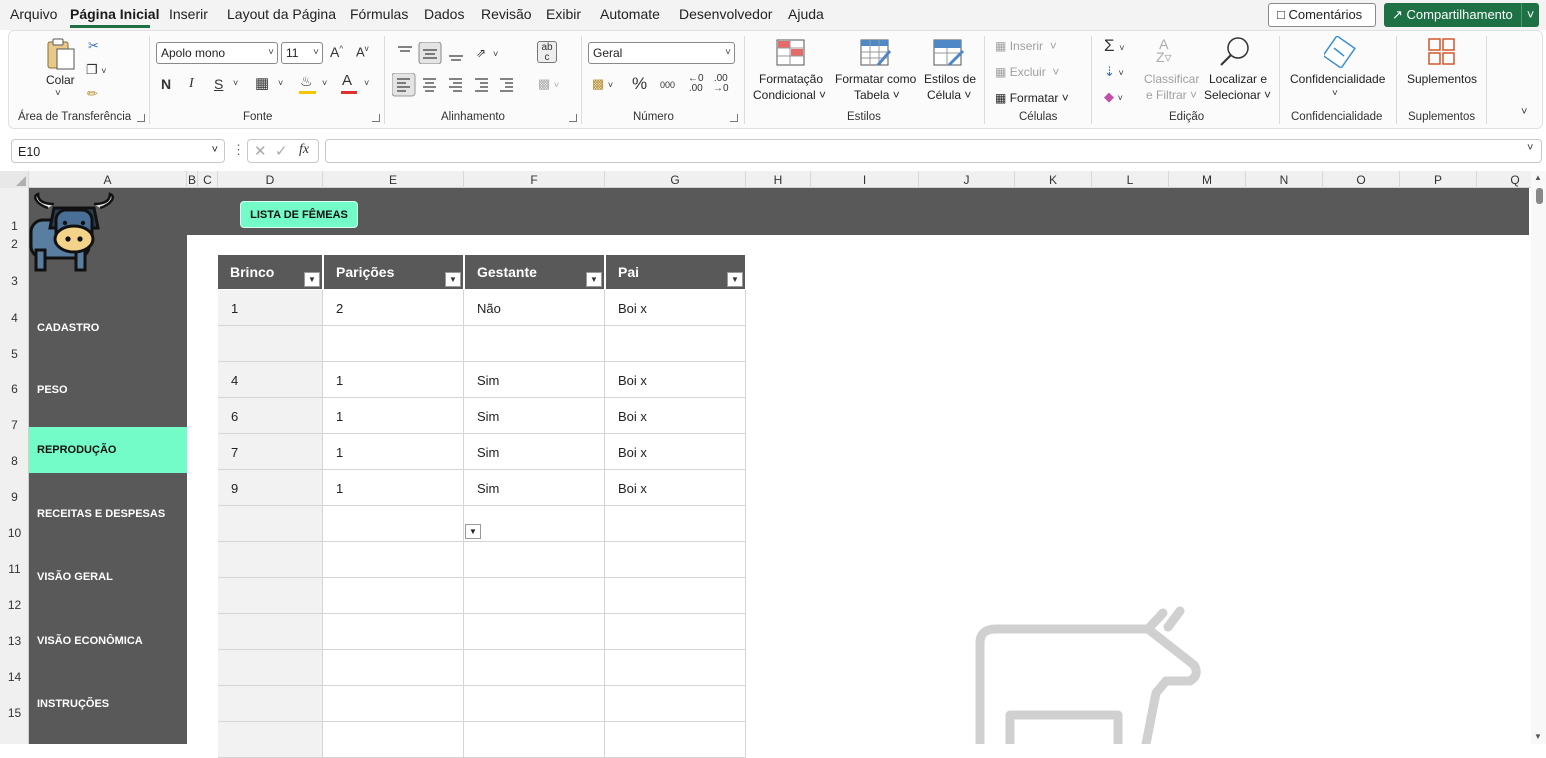 The image size is (1546, 758). I want to click on insert-function-button: fx, so click(304, 150).